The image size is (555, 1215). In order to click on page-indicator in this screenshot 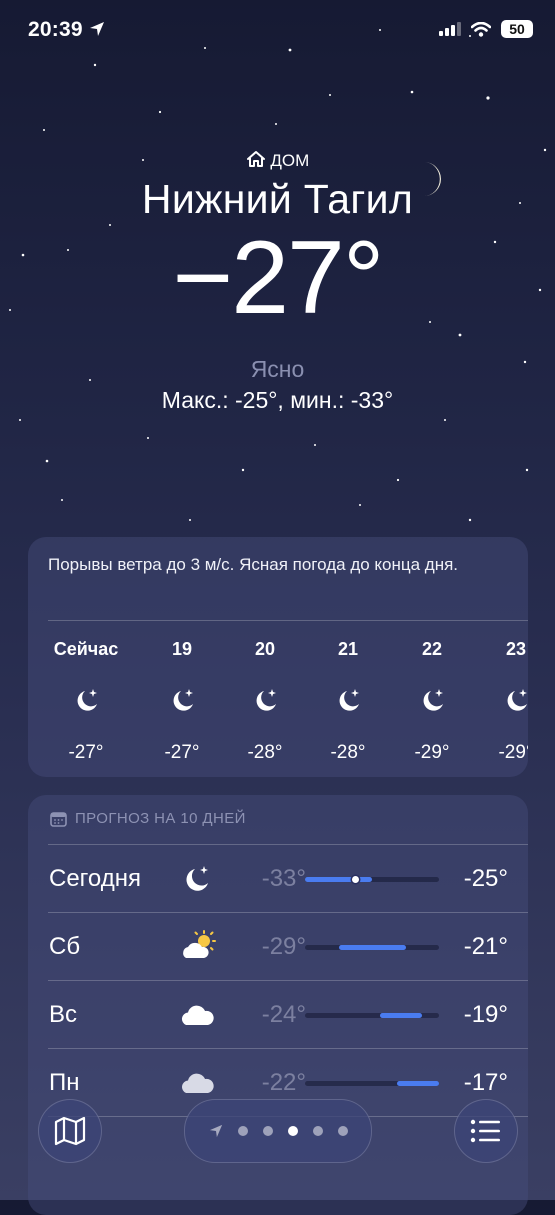, I will do `click(278, 1131)`.